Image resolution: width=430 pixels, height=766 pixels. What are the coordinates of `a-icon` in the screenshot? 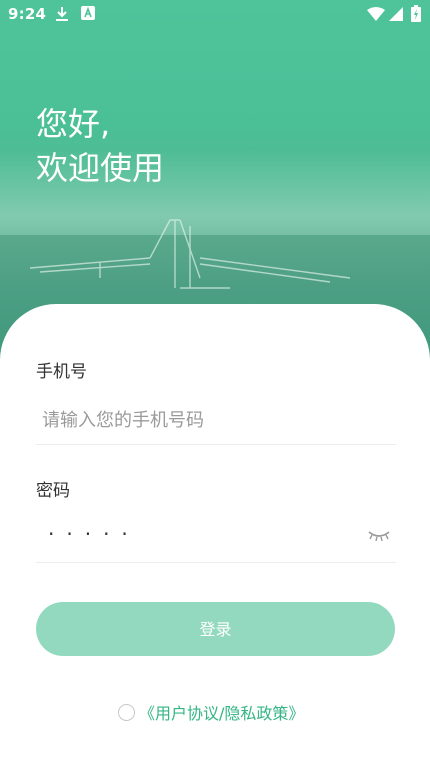 It's located at (88, 13).